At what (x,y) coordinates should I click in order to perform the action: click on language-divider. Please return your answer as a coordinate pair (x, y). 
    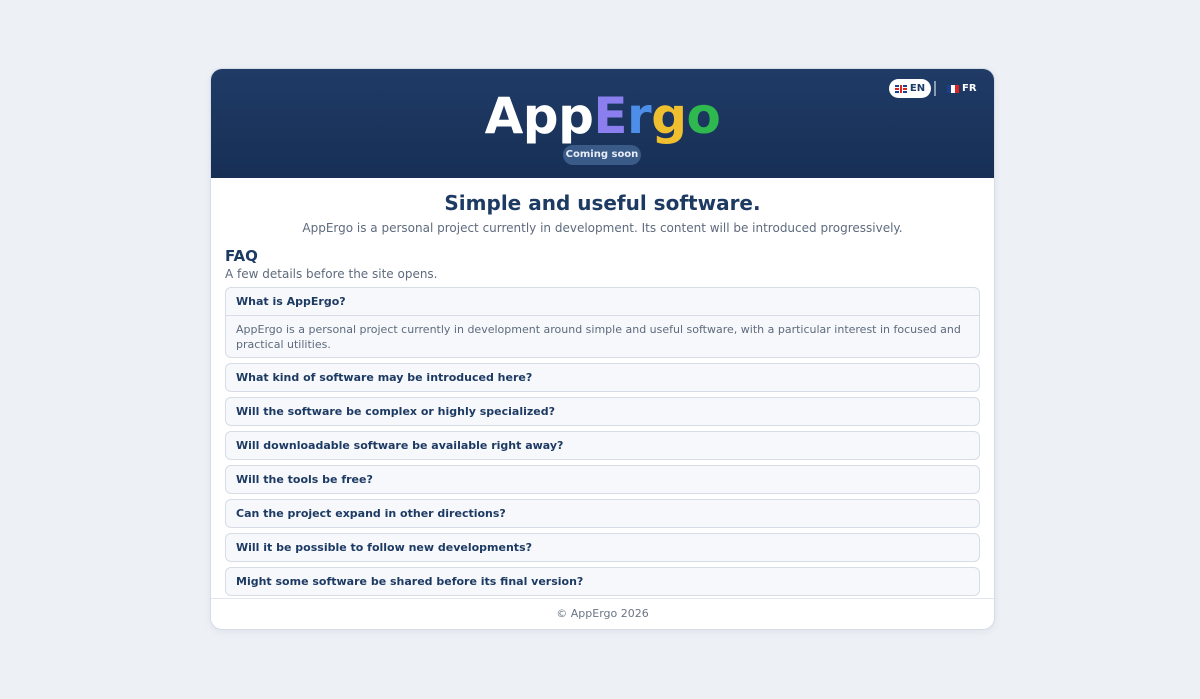
    Looking at the image, I should click on (935, 88).